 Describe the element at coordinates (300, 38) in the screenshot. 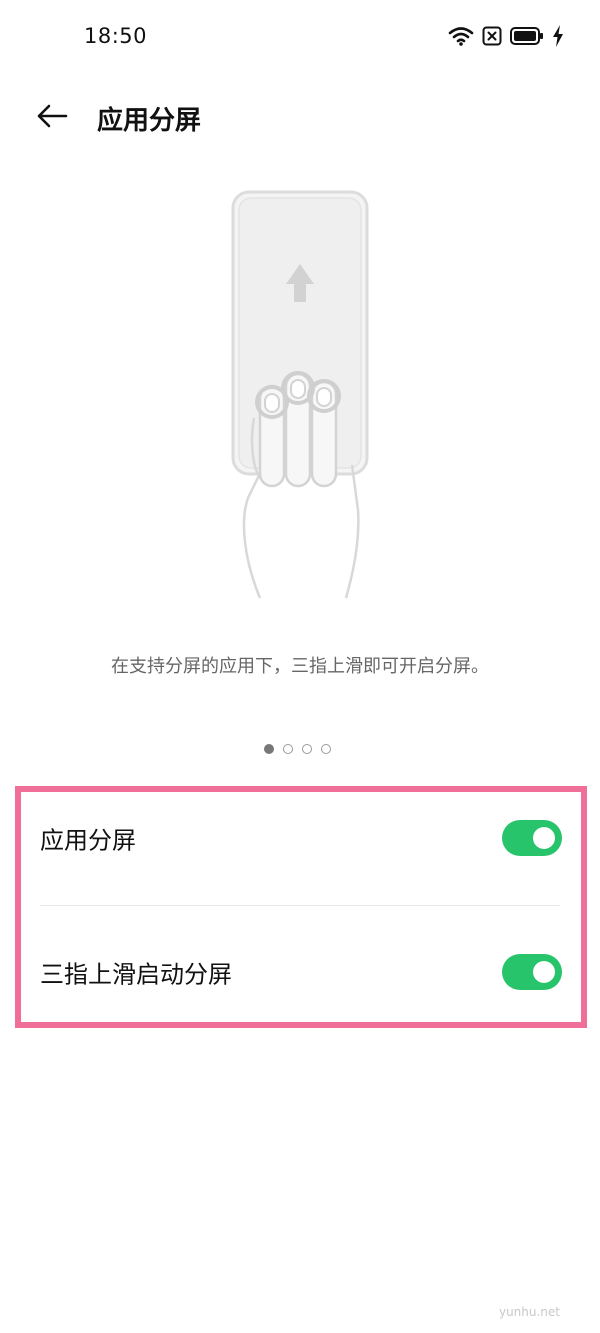

I see `status-bar: 18:50` at that location.